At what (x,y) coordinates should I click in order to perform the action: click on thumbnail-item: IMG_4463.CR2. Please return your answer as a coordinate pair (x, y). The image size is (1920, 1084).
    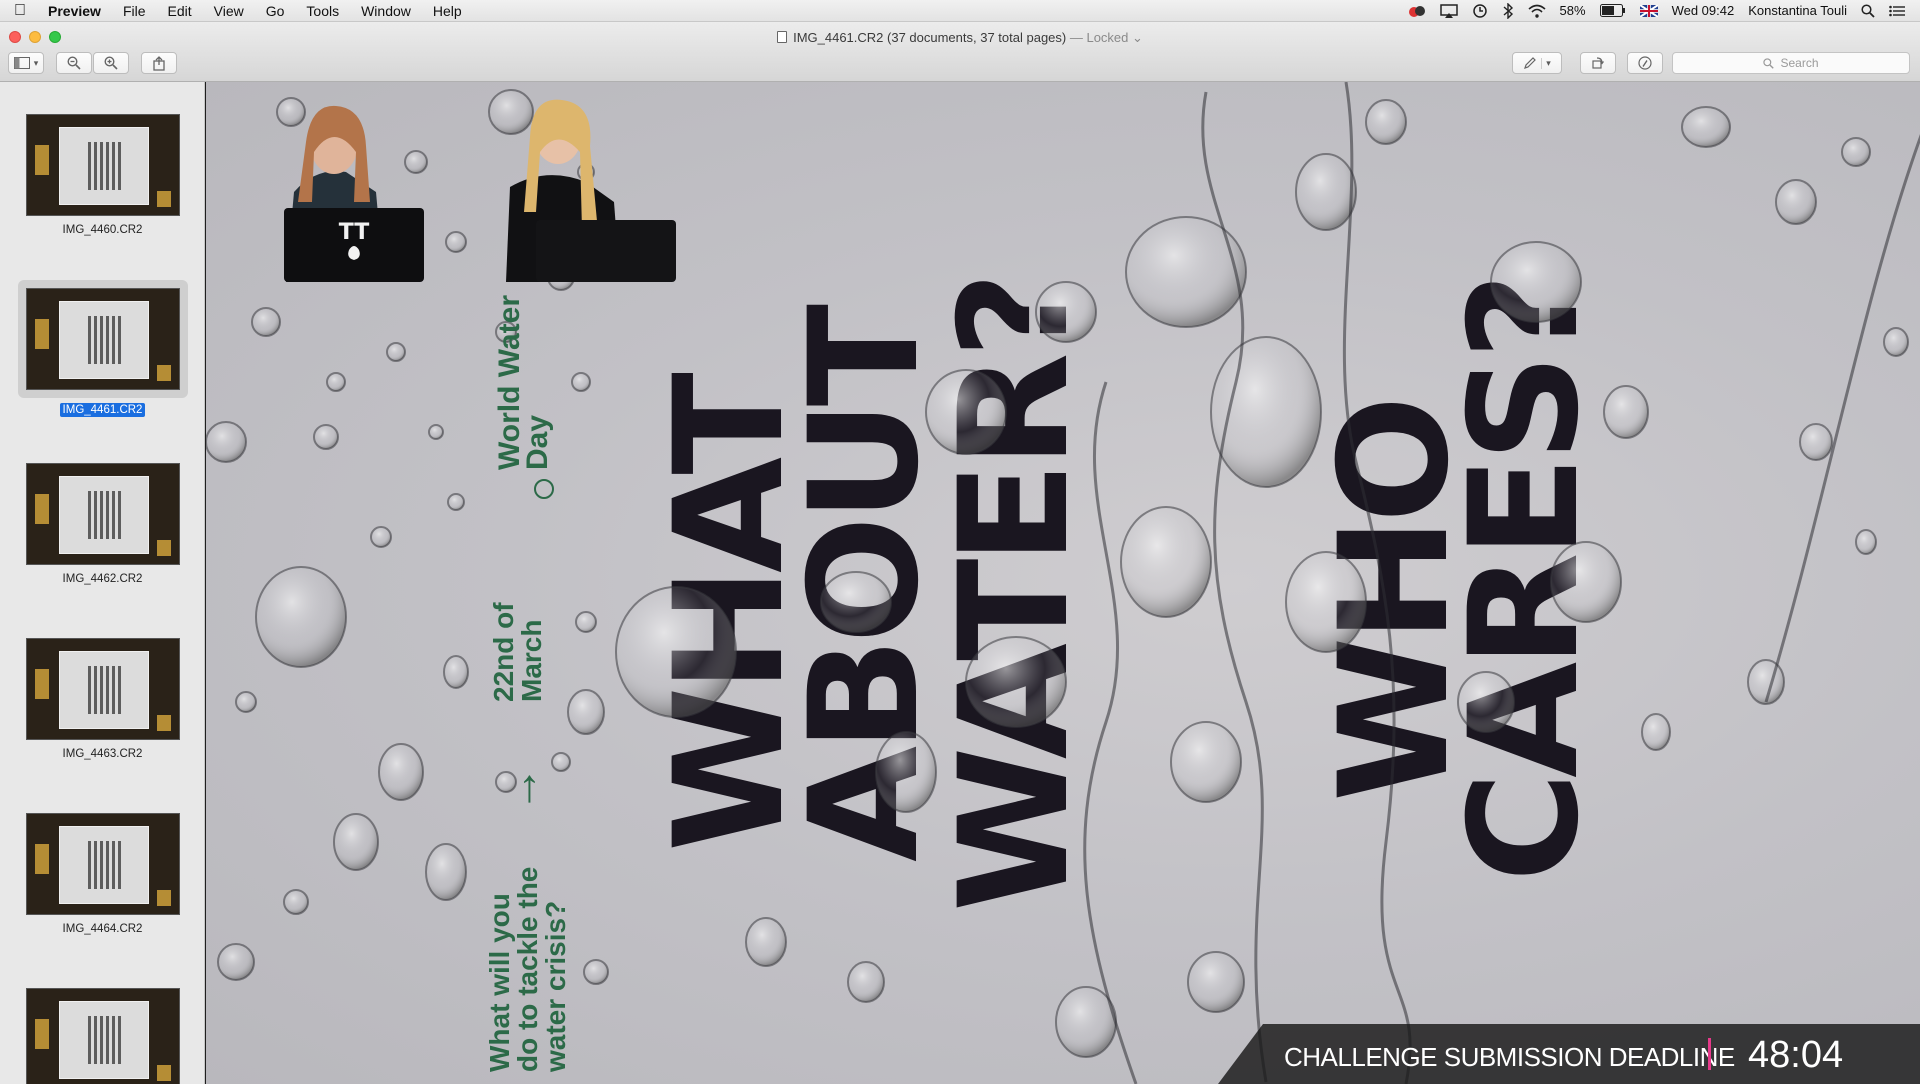
    Looking at the image, I should click on (102, 699).